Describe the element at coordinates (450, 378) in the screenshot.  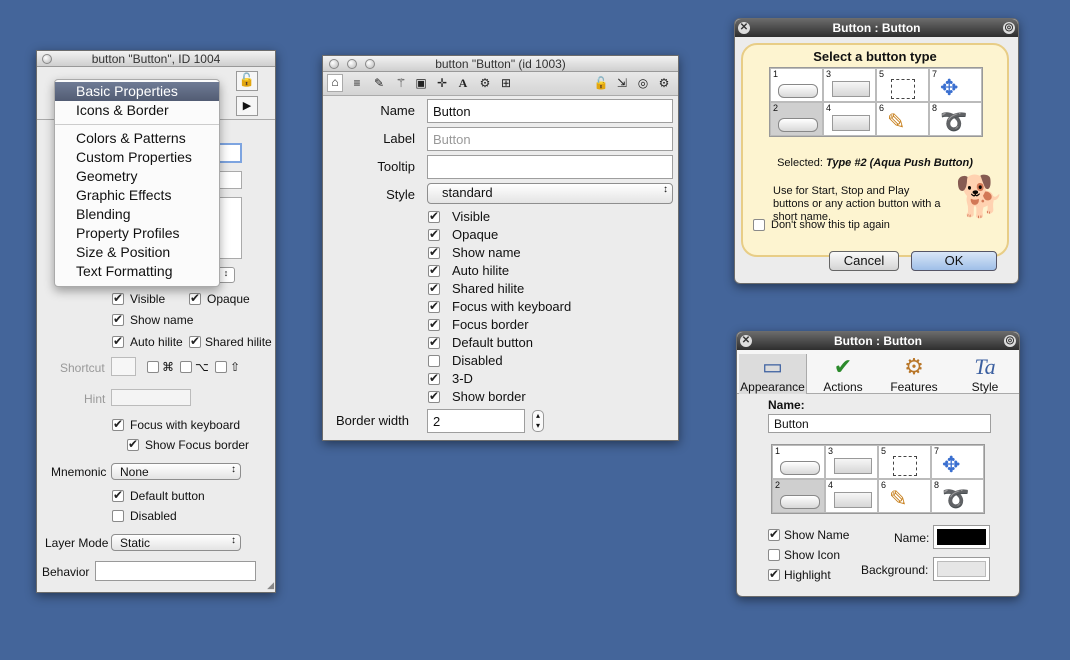
I see `3d-checkbox: 3-D` at that location.